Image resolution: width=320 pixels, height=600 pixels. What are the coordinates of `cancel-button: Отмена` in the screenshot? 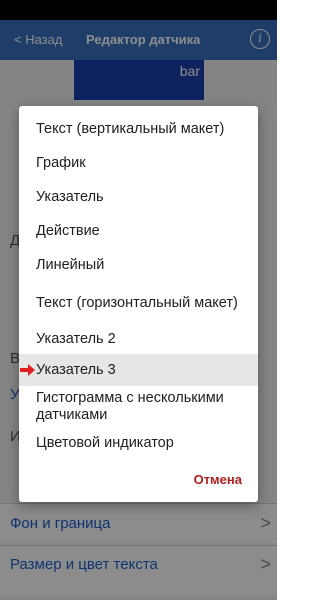 It's located at (218, 479).